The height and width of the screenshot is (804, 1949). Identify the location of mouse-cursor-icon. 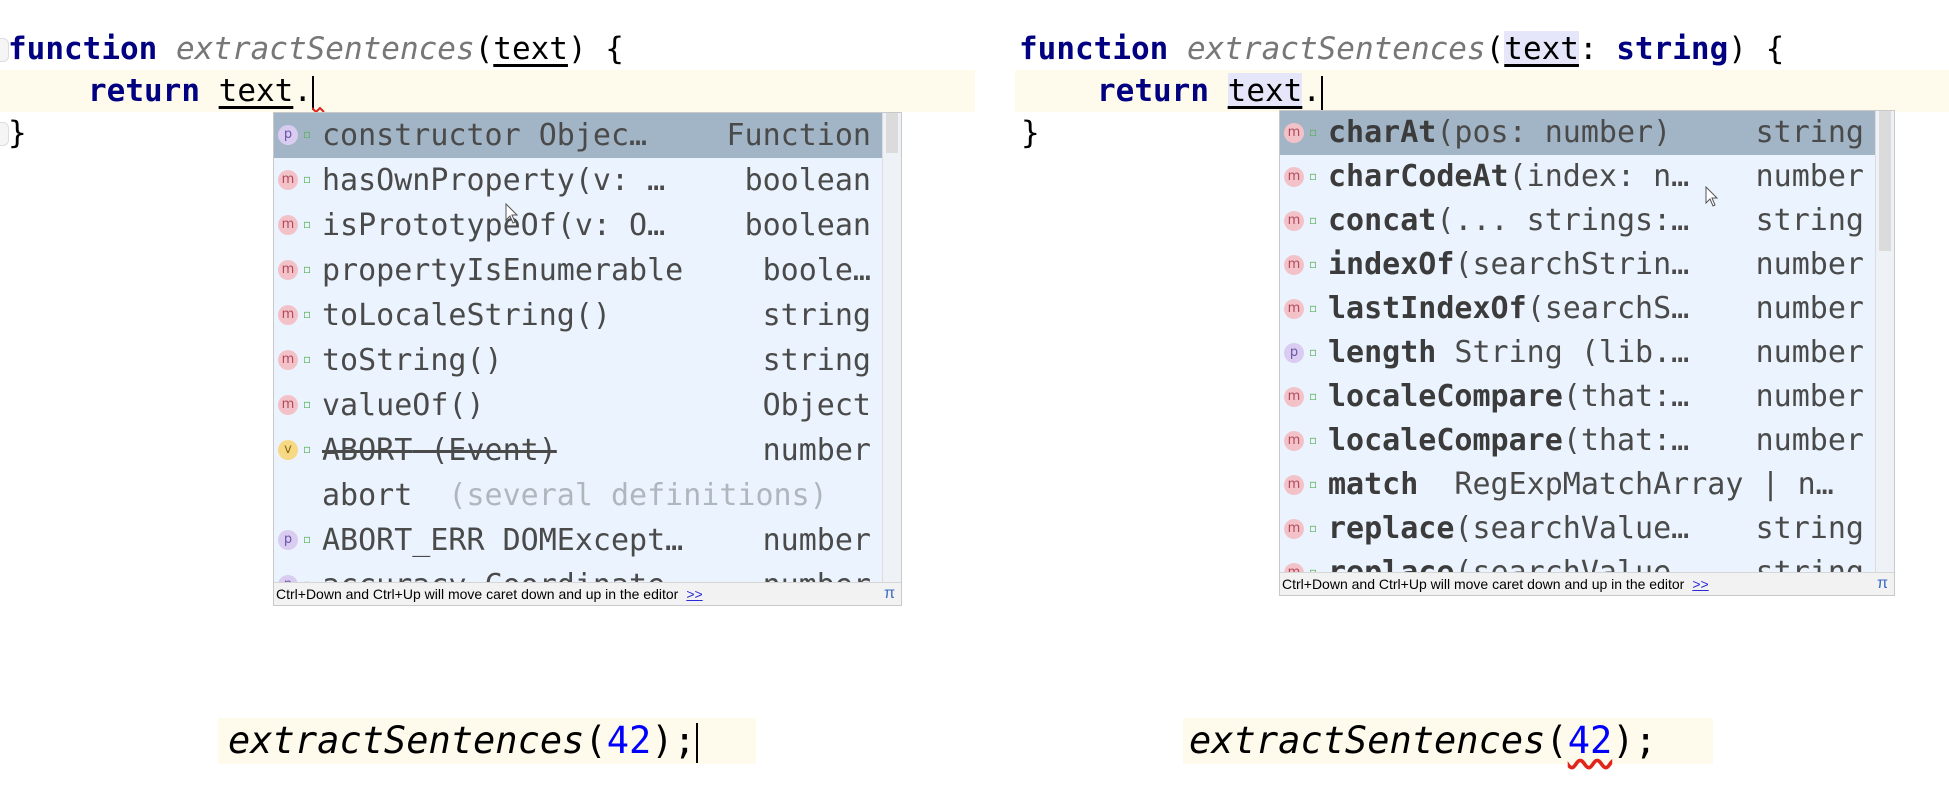
(1712, 196).